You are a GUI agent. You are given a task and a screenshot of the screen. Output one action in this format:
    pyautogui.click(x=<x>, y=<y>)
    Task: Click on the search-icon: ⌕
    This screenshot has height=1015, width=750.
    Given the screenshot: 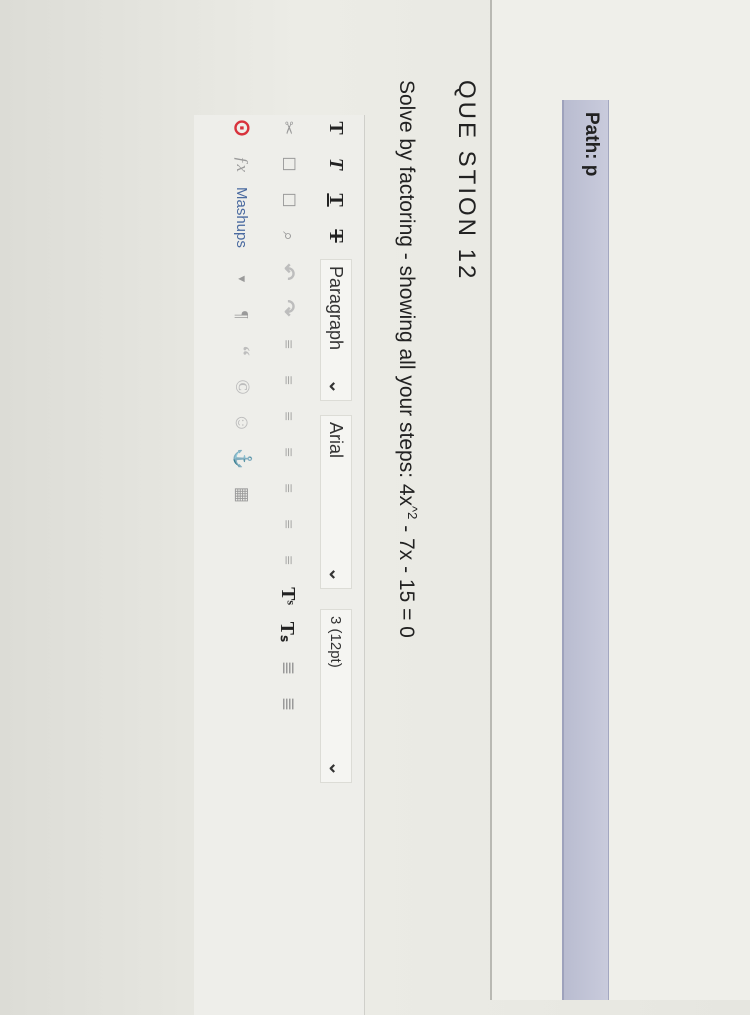 What is the action you would take?
    pyautogui.click(x=288, y=236)
    